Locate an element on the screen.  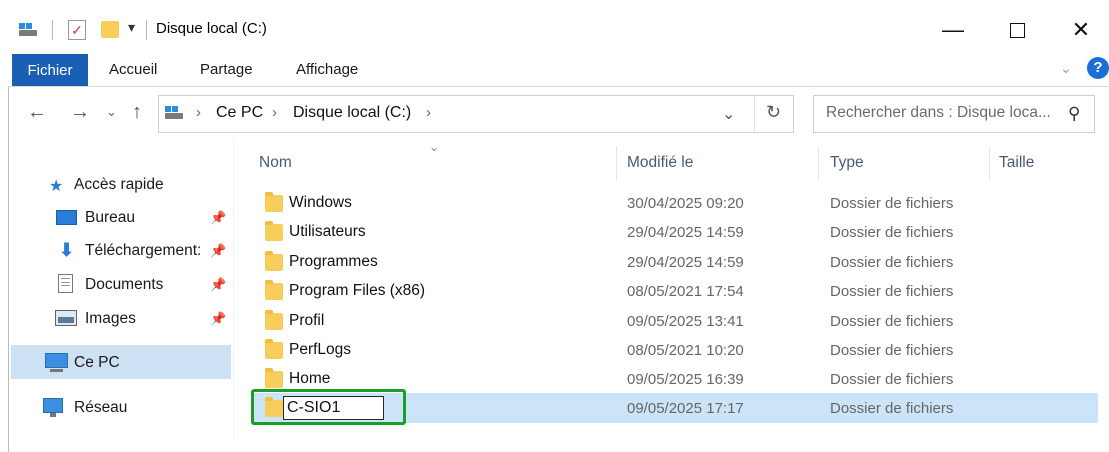
nav-quick-access: Accès rapide is located at coordinates (119, 185).